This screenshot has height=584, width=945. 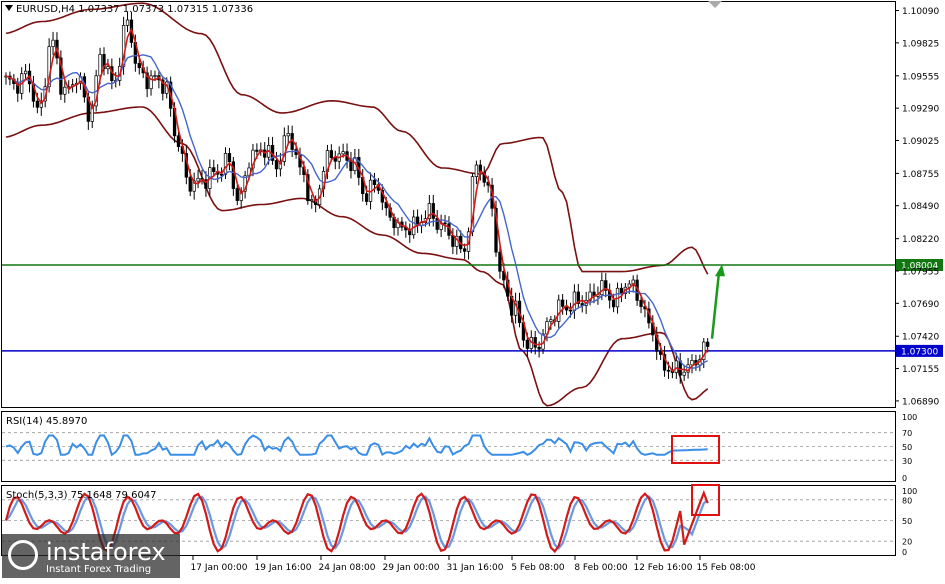 I want to click on instaforex-logo: instaforex Instant Forex Trading, so click(x=91, y=556).